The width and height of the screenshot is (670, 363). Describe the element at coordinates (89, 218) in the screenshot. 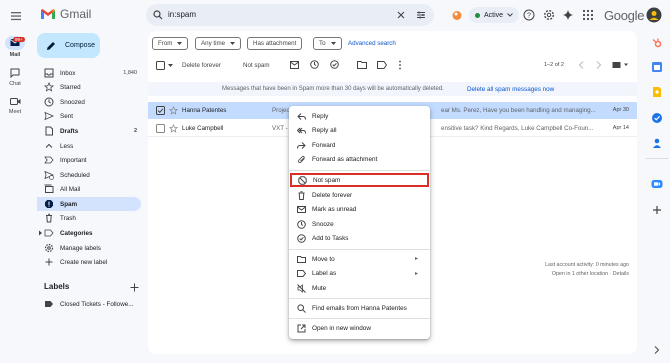

I see `nav-trash: Trash` at that location.